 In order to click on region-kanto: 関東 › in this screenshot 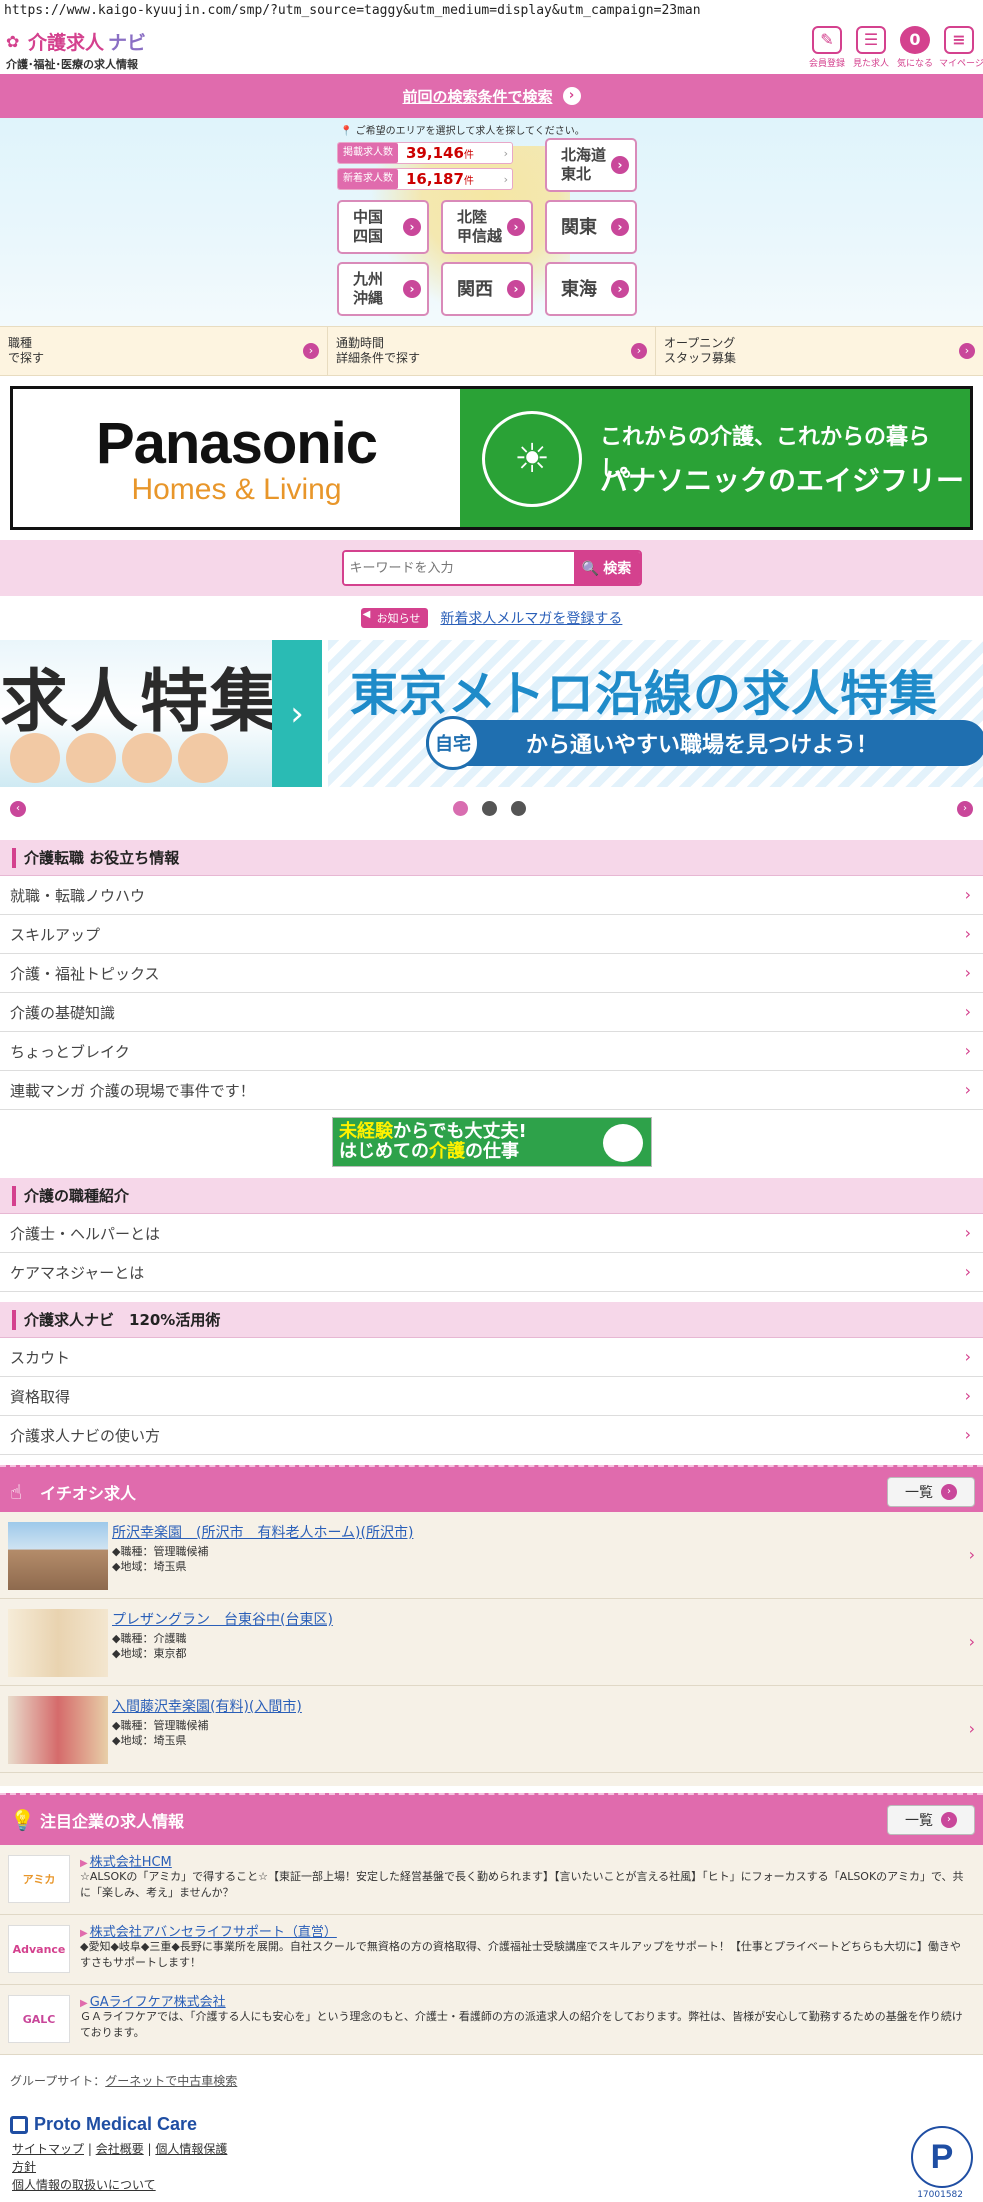, I will do `click(591, 227)`.